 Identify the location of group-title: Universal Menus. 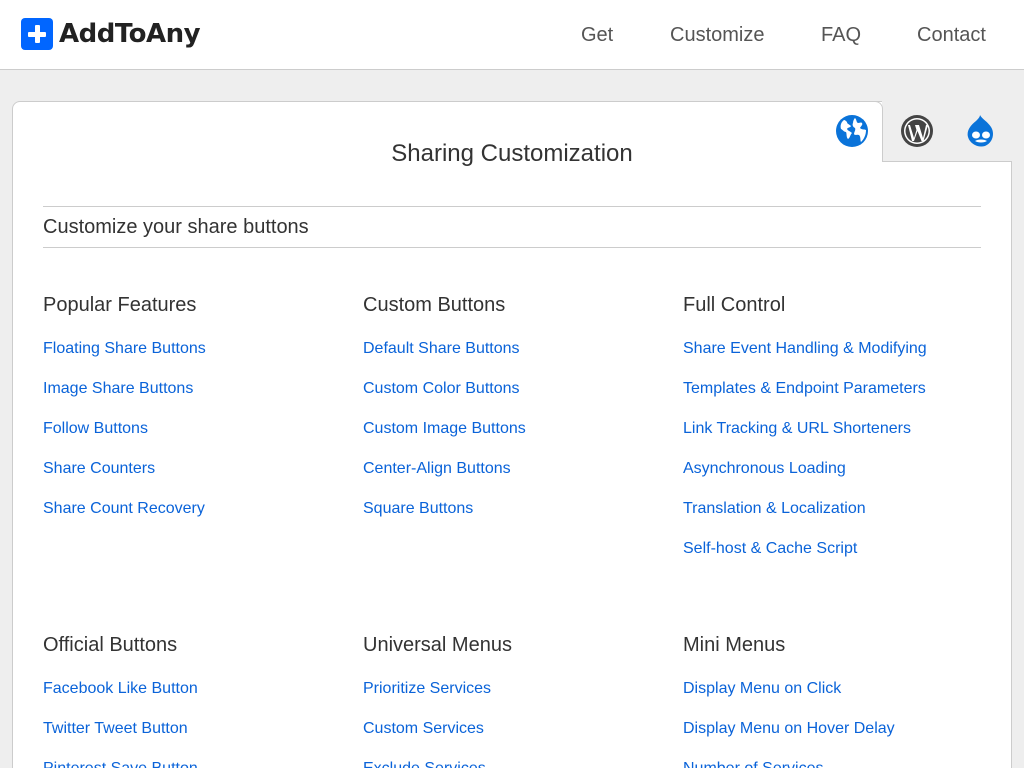
(437, 645).